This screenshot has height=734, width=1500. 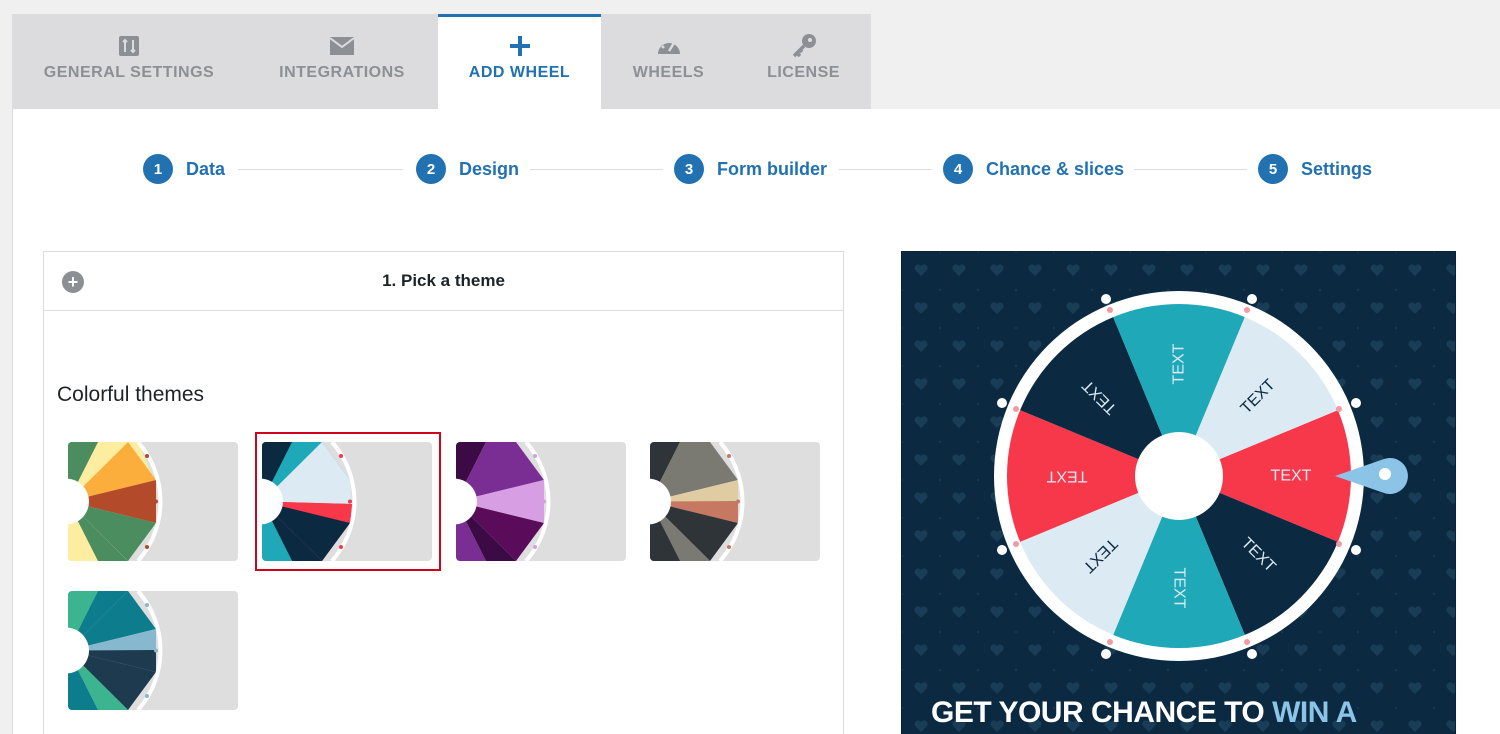 I want to click on tab-wheels: WHEELS, so click(x=668, y=61).